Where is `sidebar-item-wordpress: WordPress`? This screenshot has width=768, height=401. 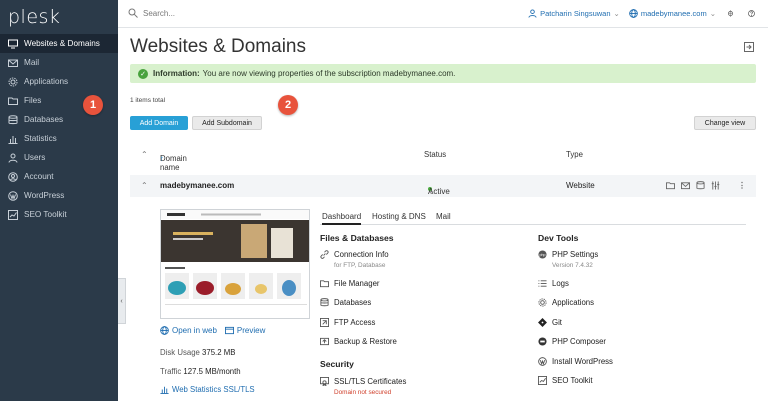 sidebar-item-wordpress: WordPress is located at coordinates (59, 195).